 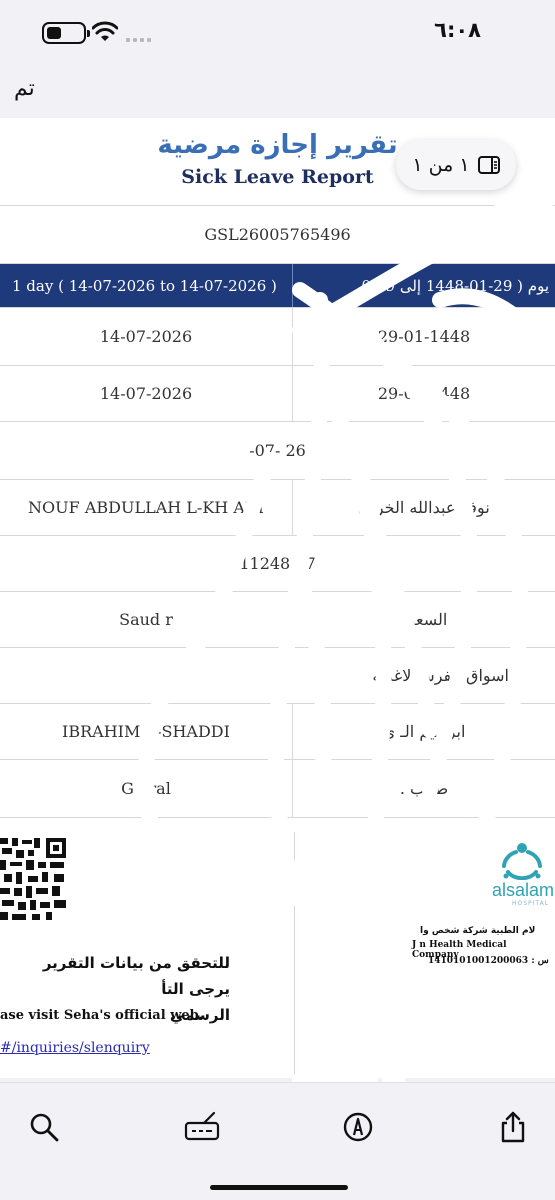 What do you see at coordinates (146, 393) in the screenshot?
I see `discharge-date-en: 14-07-2026` at bounding box center [146, 393].